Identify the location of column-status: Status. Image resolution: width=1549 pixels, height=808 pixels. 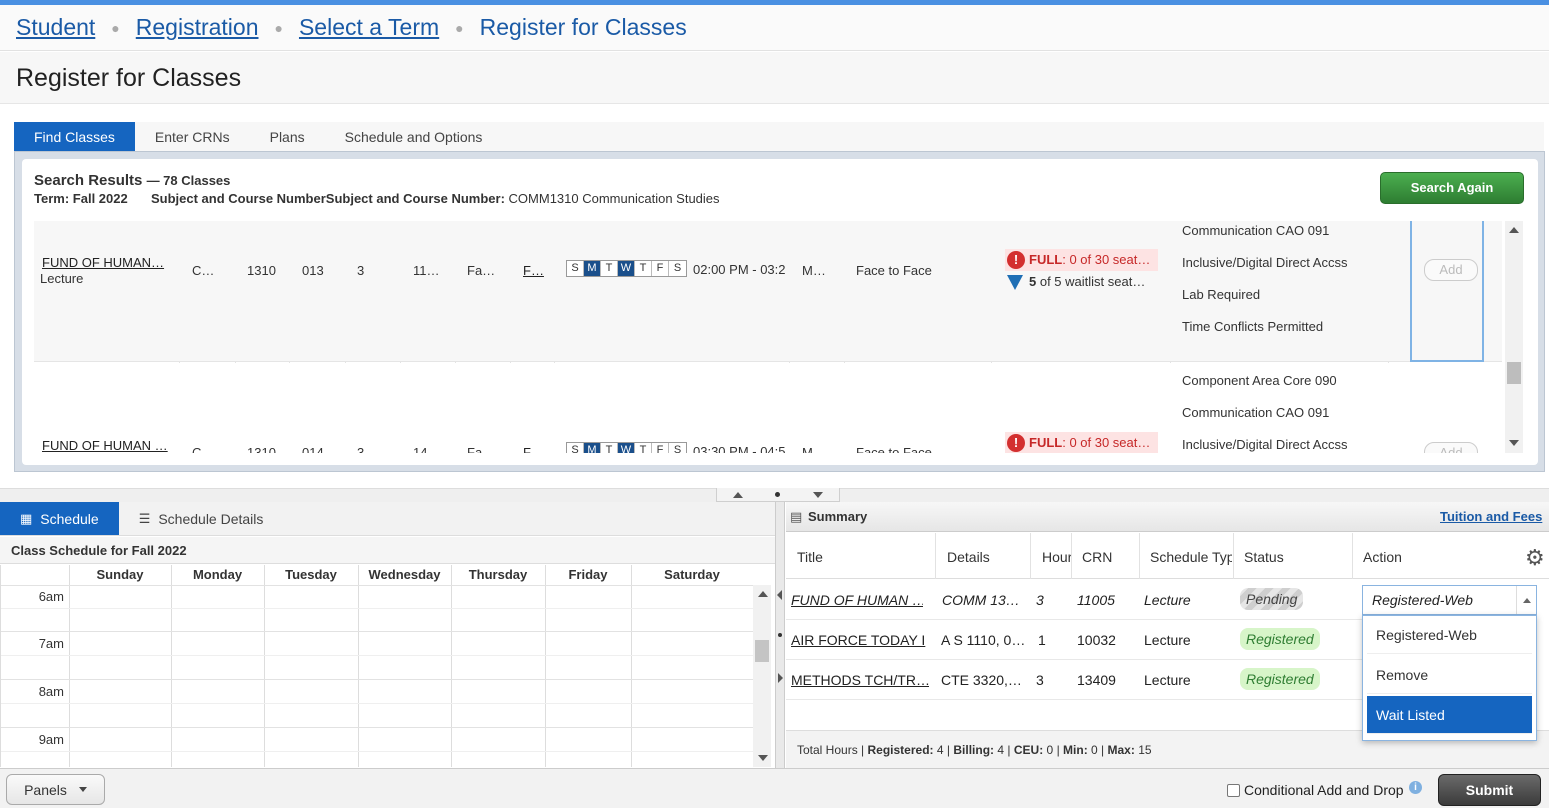
(1264, 557).